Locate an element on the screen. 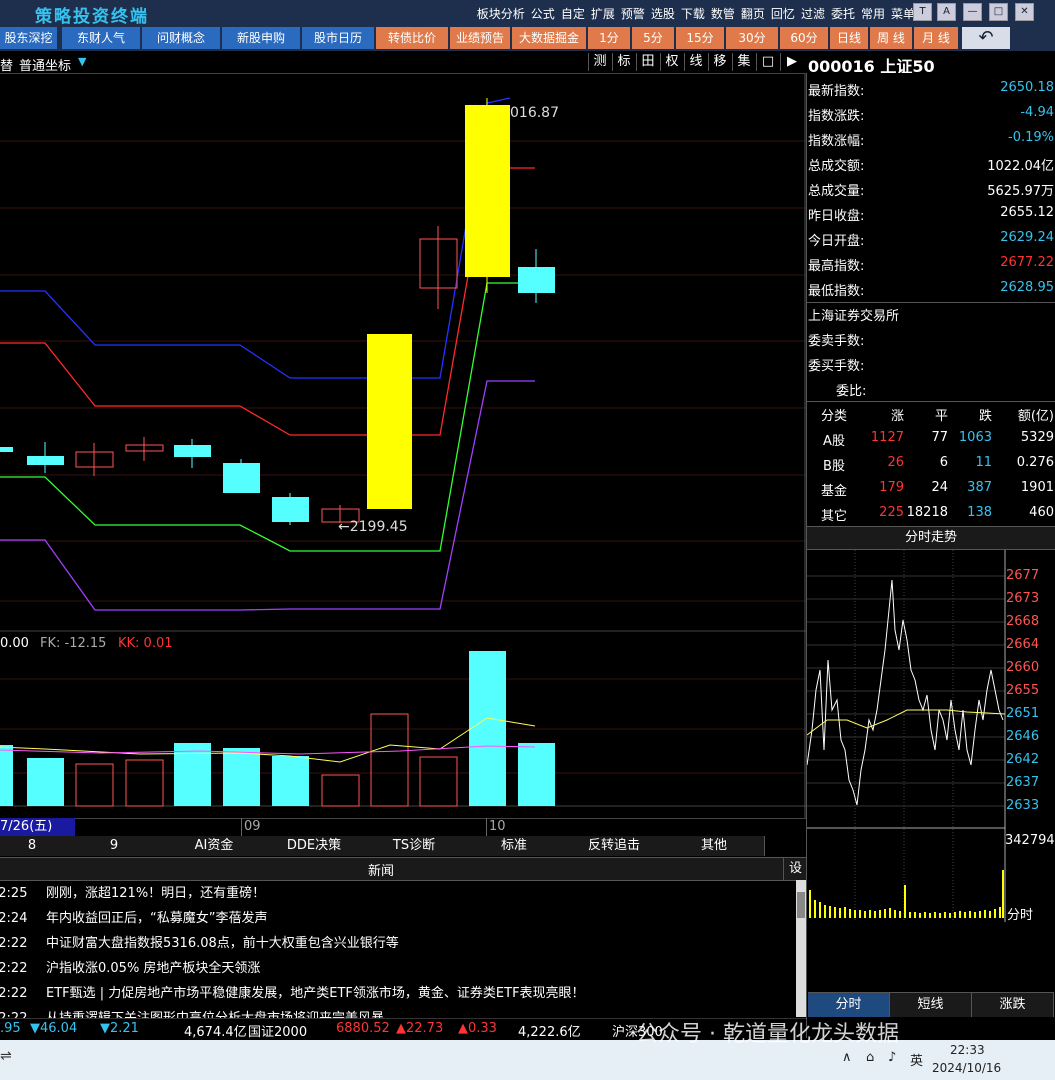 The width and height of the screenshot is (1055, 1080). toolbar-item: 业绩预告 is located at coordinates (480, 38).